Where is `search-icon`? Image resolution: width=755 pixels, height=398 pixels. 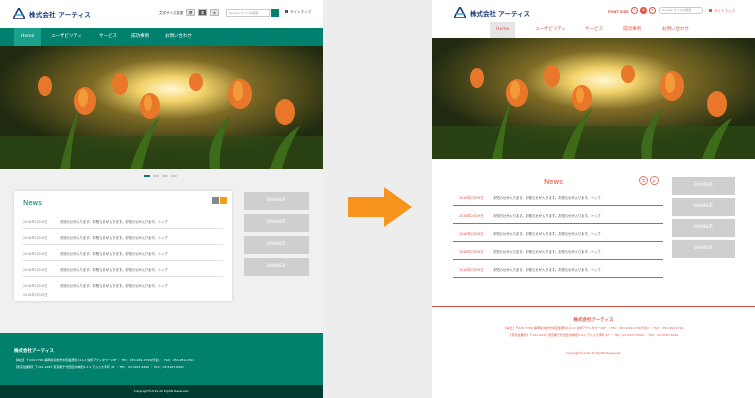 search-icon is located at coordinates (275, 20).